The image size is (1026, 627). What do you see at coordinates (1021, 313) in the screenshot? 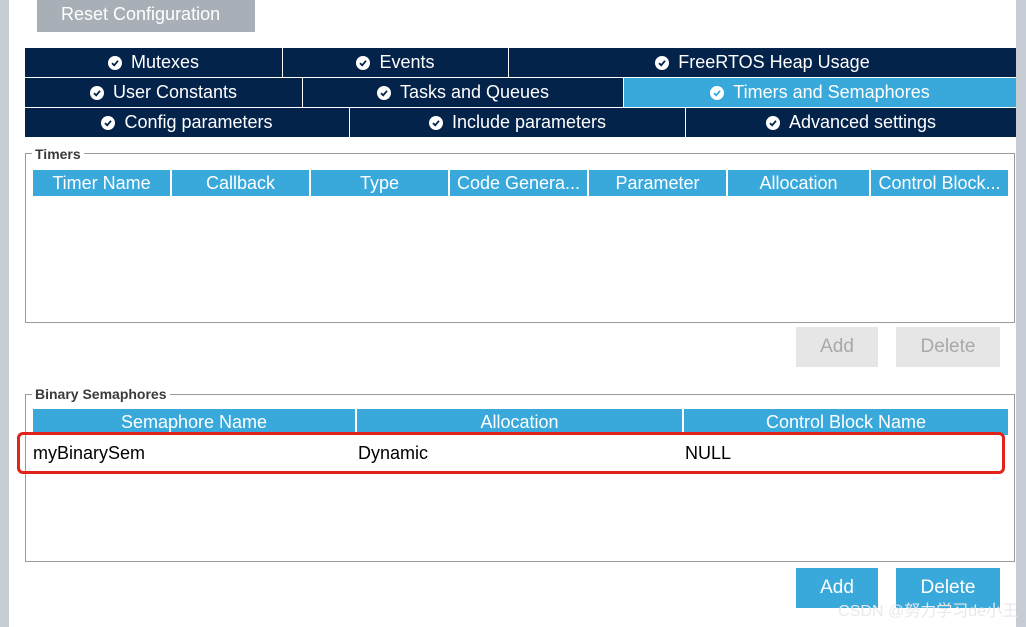
I see `right-scrollbar` at bounding box center [1021, 313].